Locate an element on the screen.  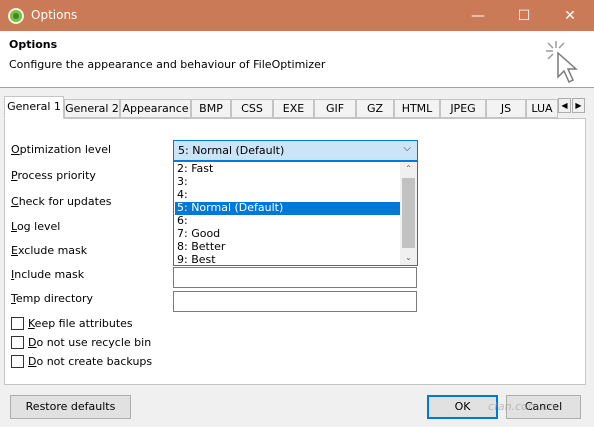
log-level-label: Log level is located at coordinates (36, 226).